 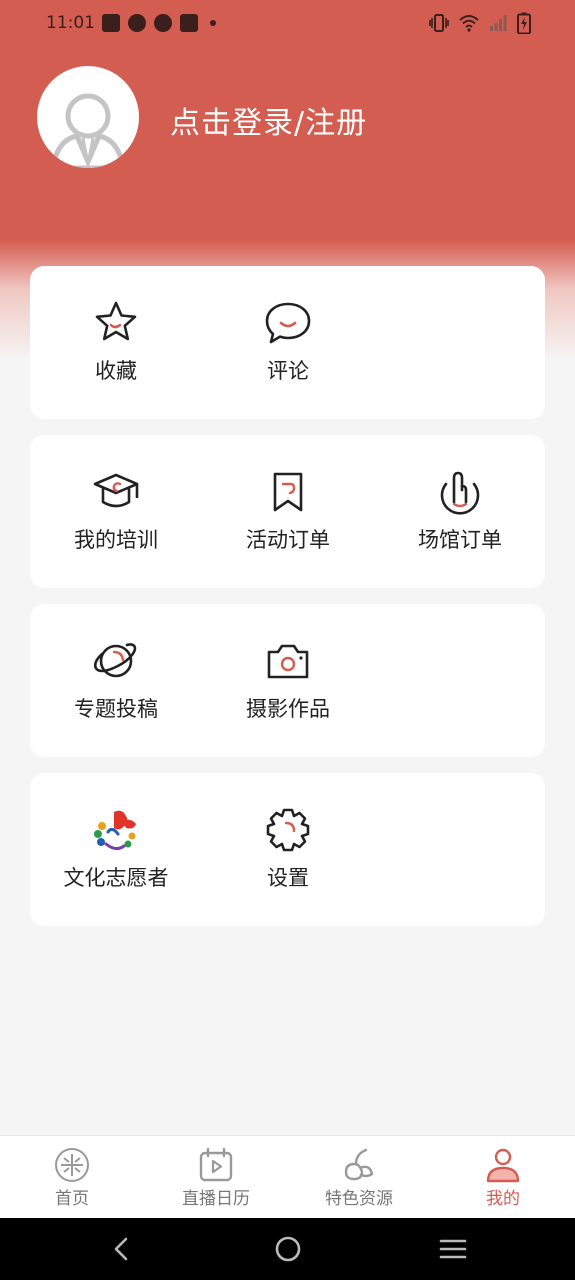 What do you see at coordinates (288, 709) in the screenshot?
I see `menu-item-label: 摄影作品` at bounding box center [288, 709].